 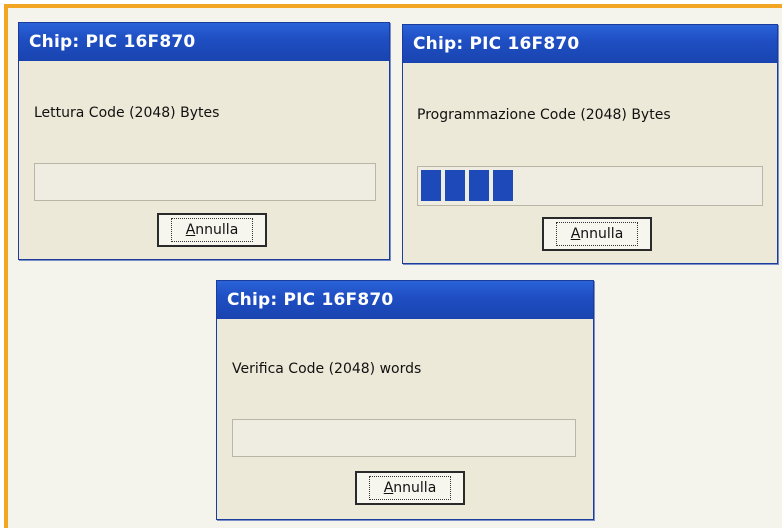 I want to click on dialog-message: Programmazione Code (2048) Bytes, so click(x=544, y=115).